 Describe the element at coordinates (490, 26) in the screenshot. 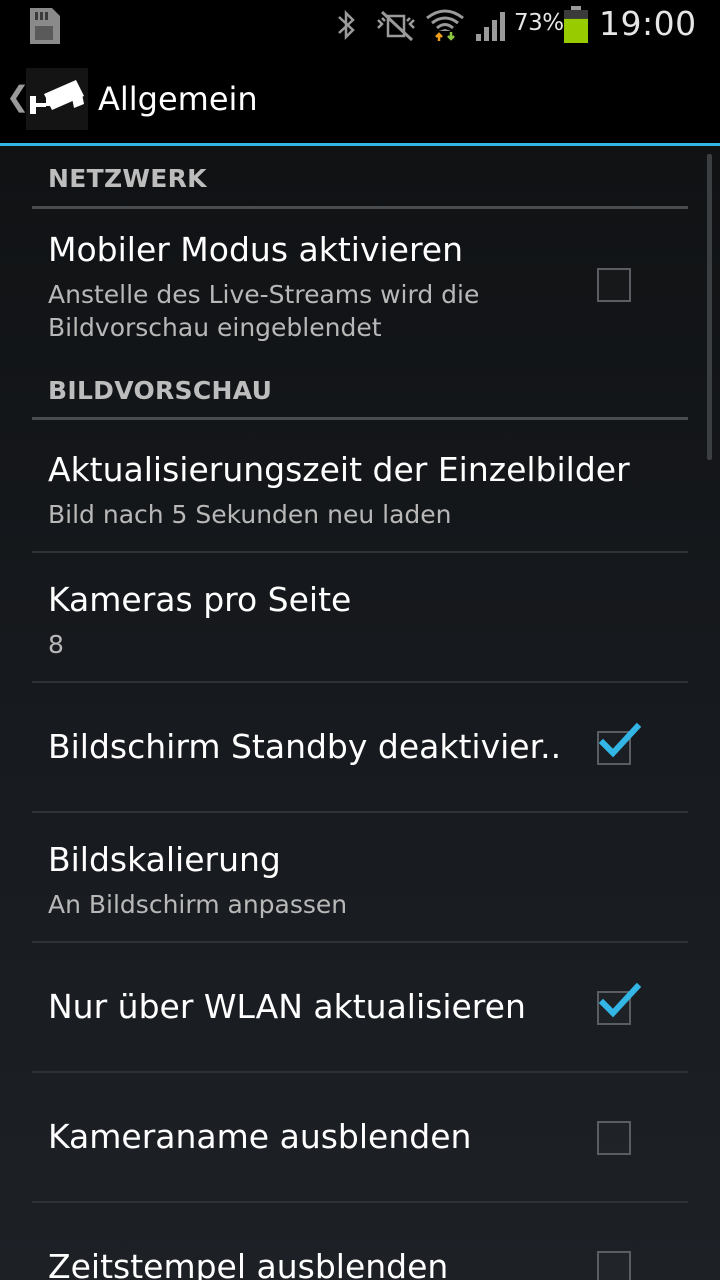

I see `signal-icon` at that location.